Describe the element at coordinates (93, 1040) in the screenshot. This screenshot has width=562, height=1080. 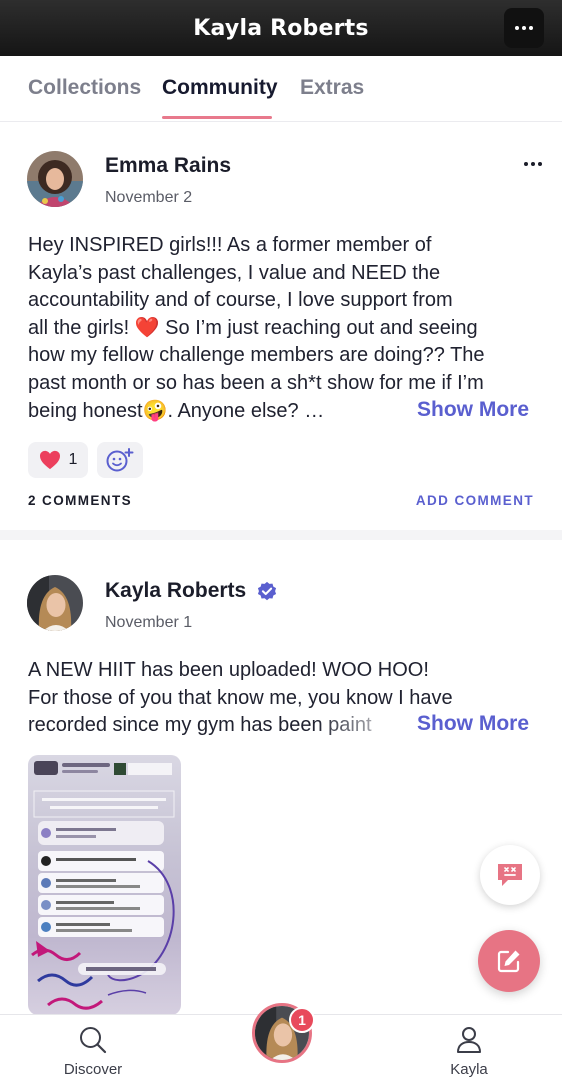
I see `search-icon` at that location.